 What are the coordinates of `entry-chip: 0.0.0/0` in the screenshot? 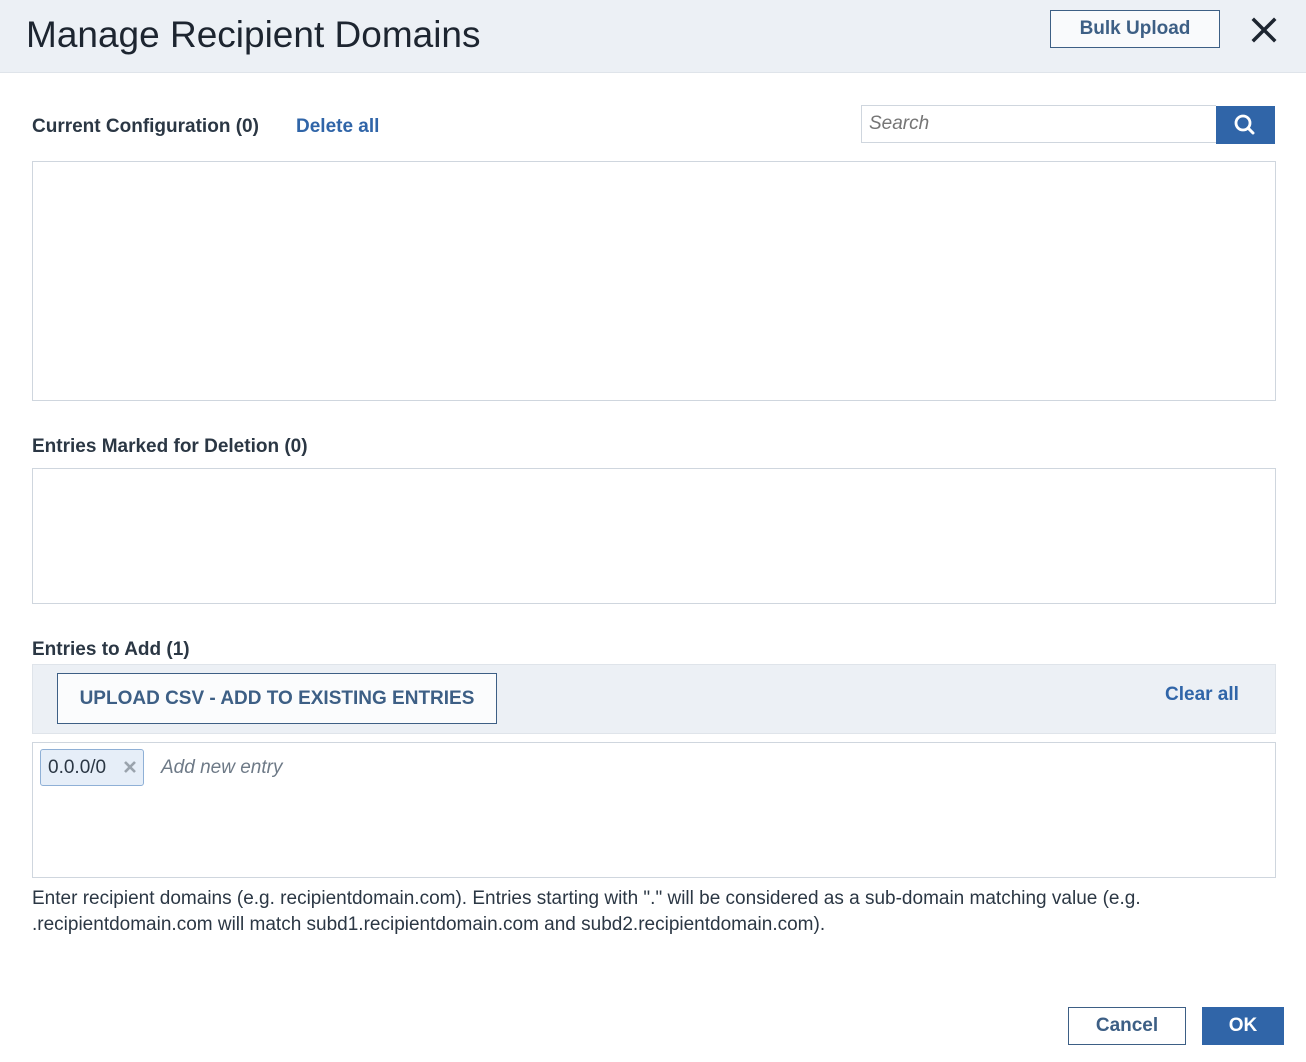 It's located at (92, 767).